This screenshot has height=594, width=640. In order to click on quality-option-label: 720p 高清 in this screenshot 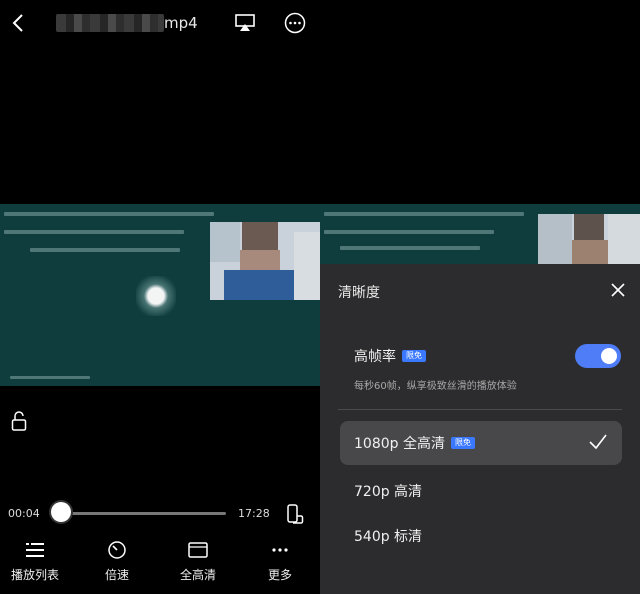, I will do `click(388, 492)`.